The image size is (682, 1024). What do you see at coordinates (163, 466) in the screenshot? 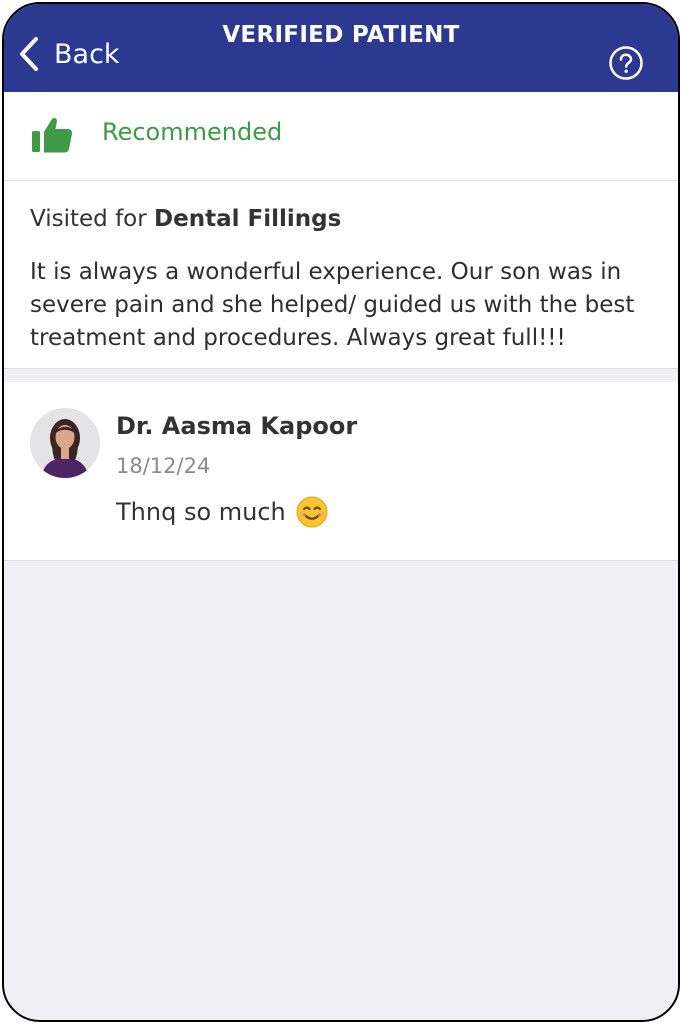
I see `reply-date: 18/12/24` at bounding box center [163, 466].